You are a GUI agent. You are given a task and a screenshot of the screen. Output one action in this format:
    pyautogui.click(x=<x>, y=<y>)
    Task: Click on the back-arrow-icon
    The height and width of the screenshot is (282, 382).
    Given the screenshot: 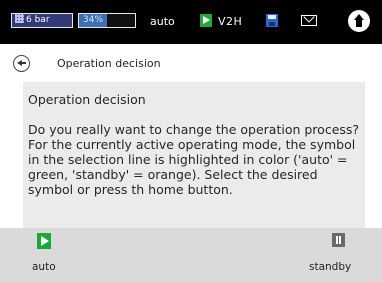 What is the action you would take?
    pyautogui.click(x=21, y=63)
    